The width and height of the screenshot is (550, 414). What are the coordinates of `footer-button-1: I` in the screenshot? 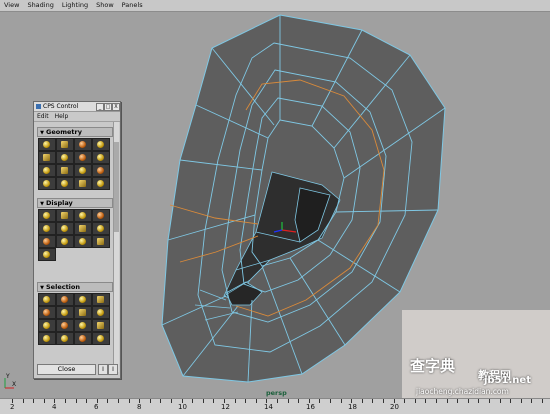 It's located at (103, 369).